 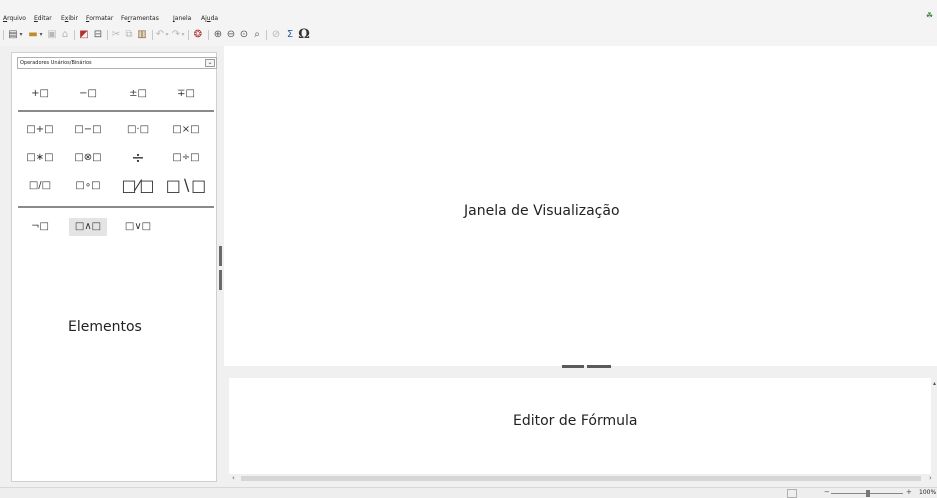 What do you see at coordinates (167, 35) in the screenshot?
I see `undo-dropdown-icon: ▾` at bounding box center [167, 35].